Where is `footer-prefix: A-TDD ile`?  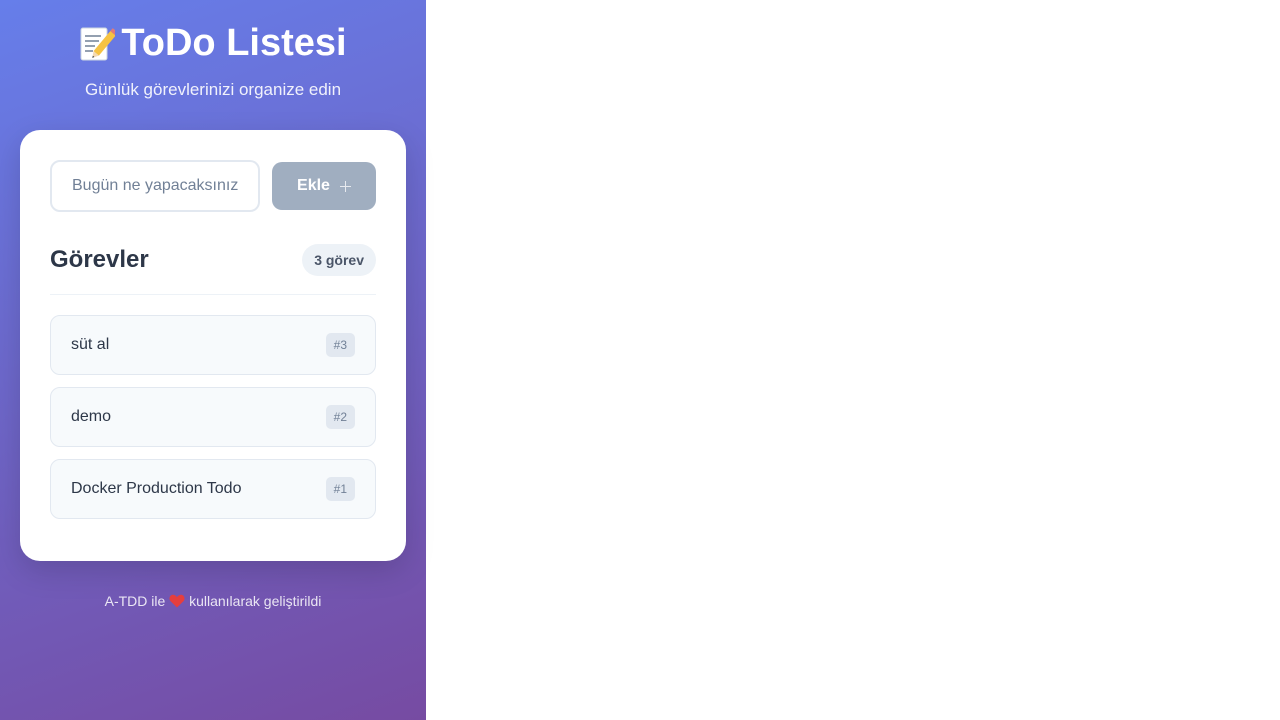
footer-prefix: A-TDD ile is located at coordinates (135, 601).